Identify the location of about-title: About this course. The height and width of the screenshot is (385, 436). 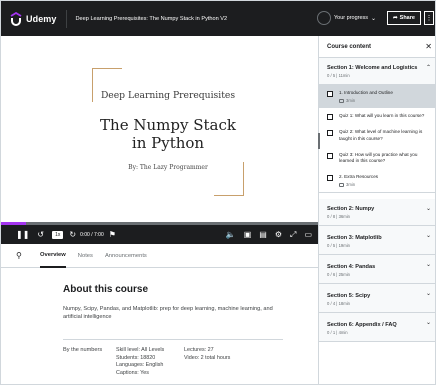
(106, 289).